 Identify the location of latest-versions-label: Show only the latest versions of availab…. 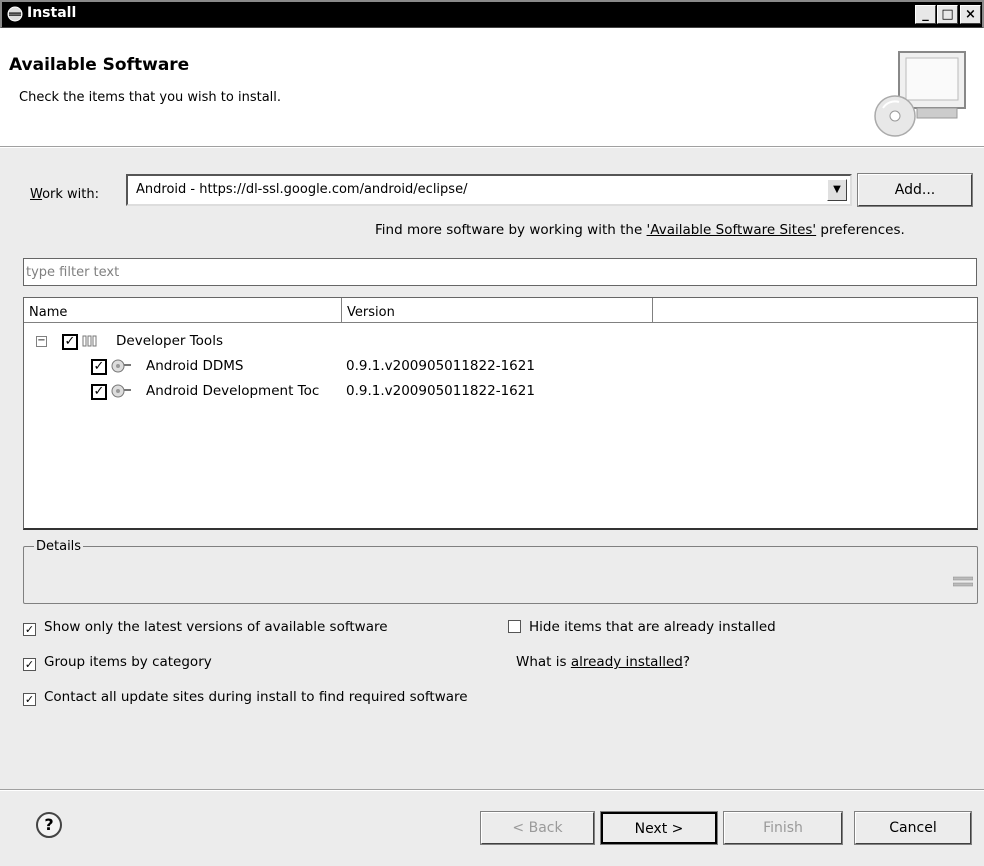
(216, 627).